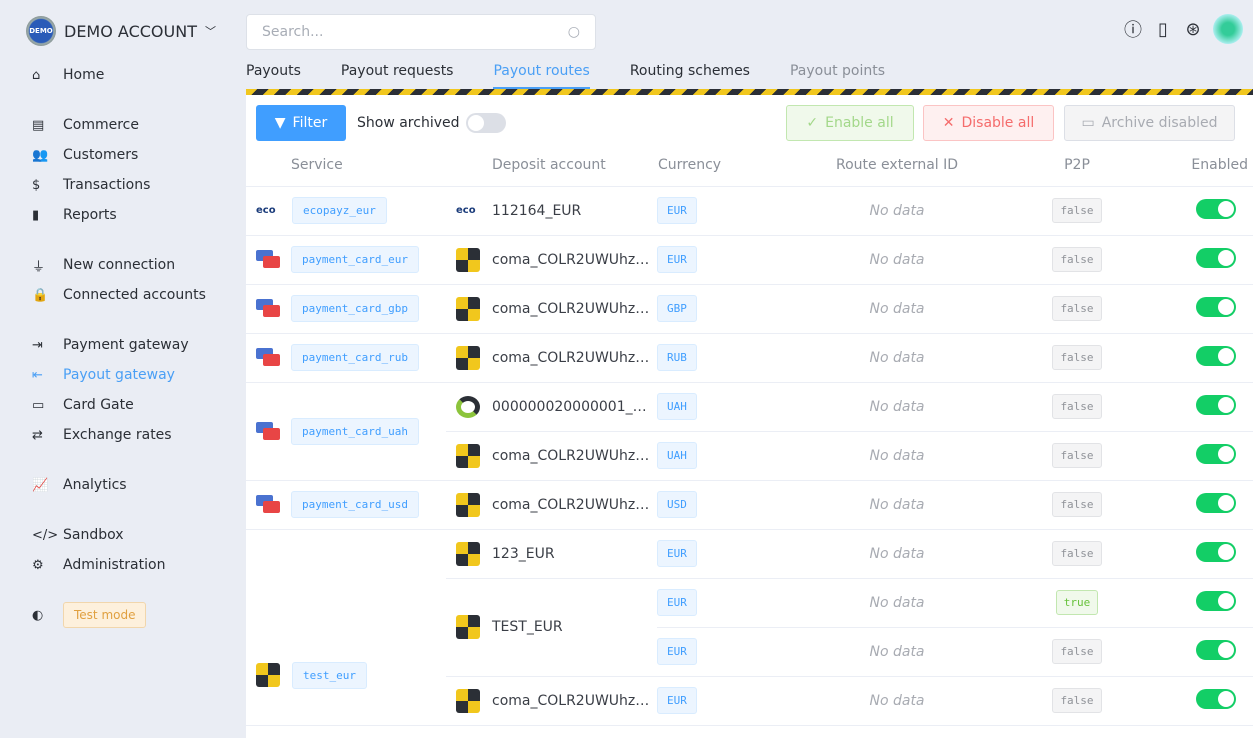 The width and height of the screenshot is (1253, 738). Describe the element at coordinates (339, 210) in the screenshot. I see `service-tag: ecopayz_eur` at that location.